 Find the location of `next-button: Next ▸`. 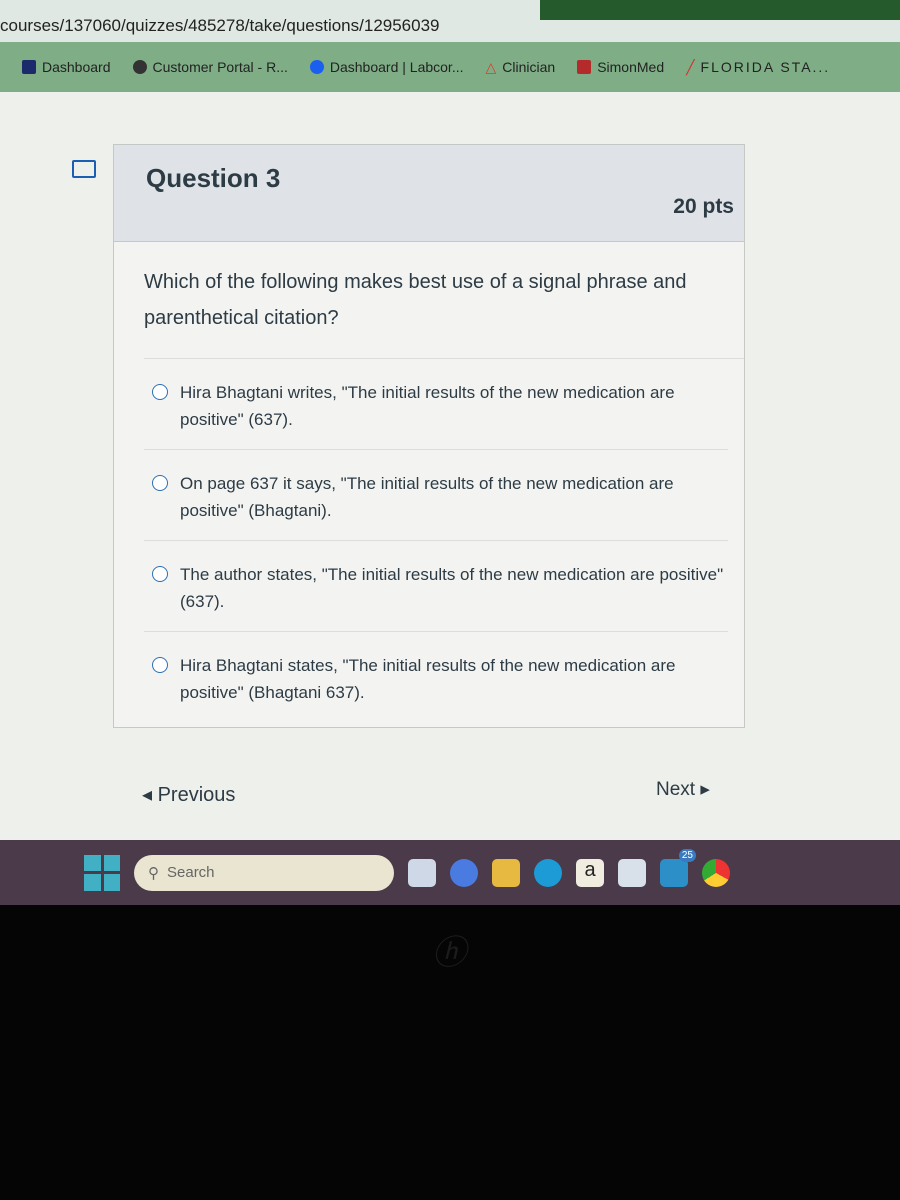

next-button: Next ▸ is located at coordinates (683, 789).